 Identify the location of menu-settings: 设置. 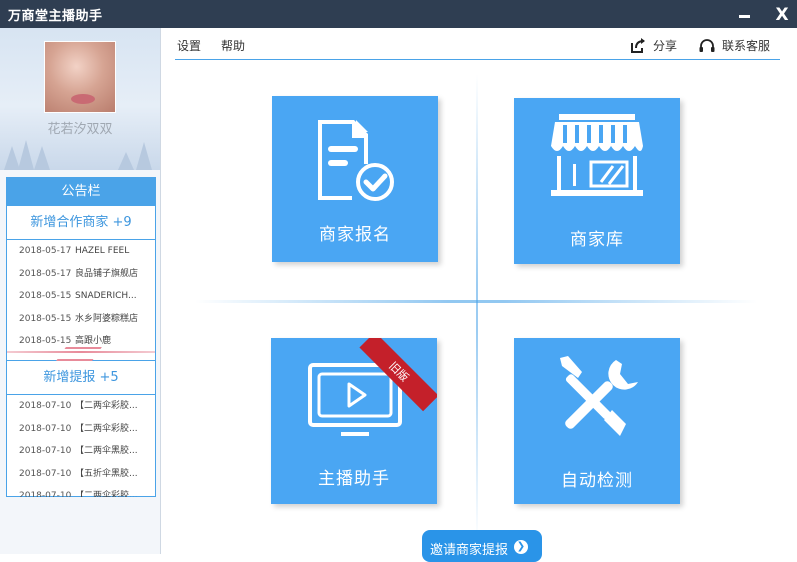
(189, 45).